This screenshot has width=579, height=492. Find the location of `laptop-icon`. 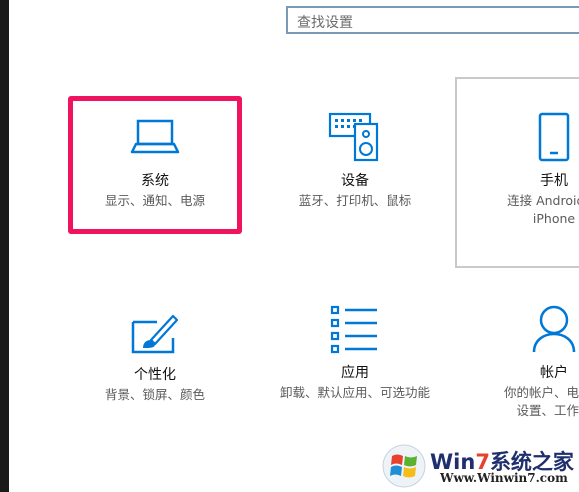

laptop-icon is located at coordinates (155, 136).